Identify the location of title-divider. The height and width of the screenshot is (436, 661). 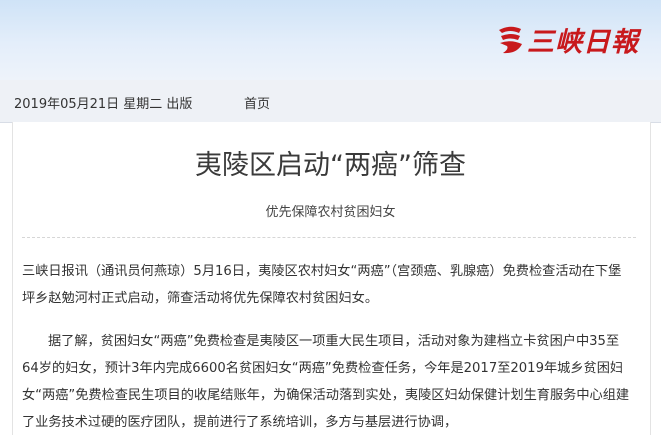
(329, 237).